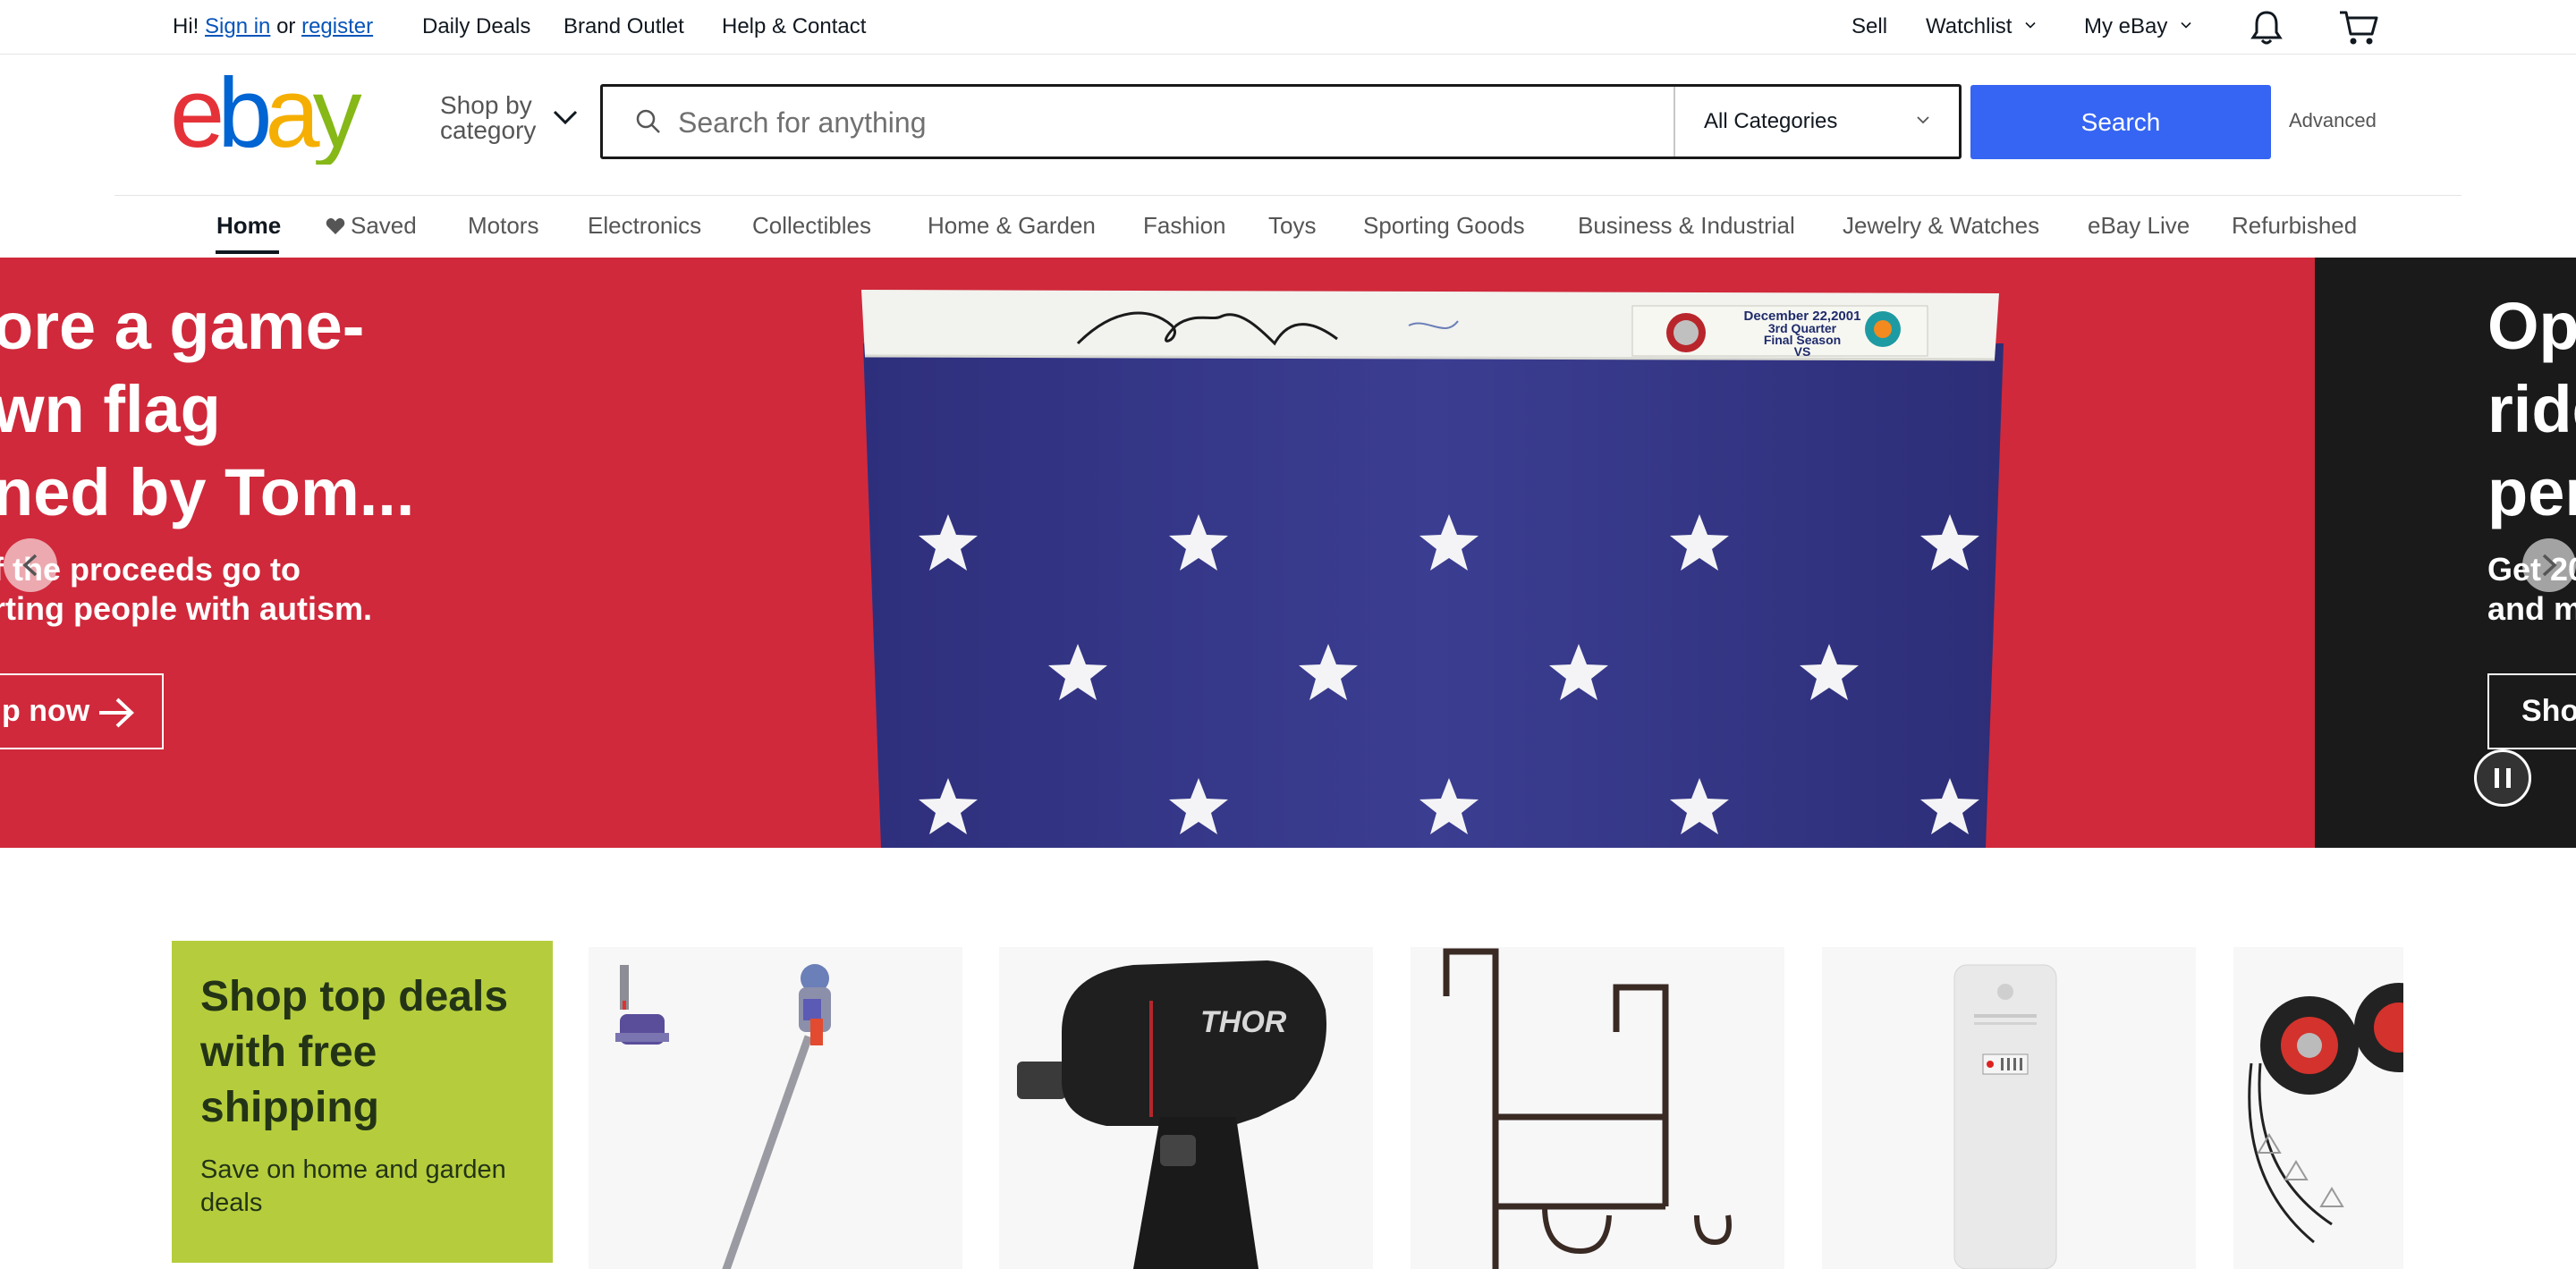  What do you see at coordinates (2139, 225) in the screenshot?
I see `nav-item-ebay-live: eBay Live` at bounding box center [2139, 225].